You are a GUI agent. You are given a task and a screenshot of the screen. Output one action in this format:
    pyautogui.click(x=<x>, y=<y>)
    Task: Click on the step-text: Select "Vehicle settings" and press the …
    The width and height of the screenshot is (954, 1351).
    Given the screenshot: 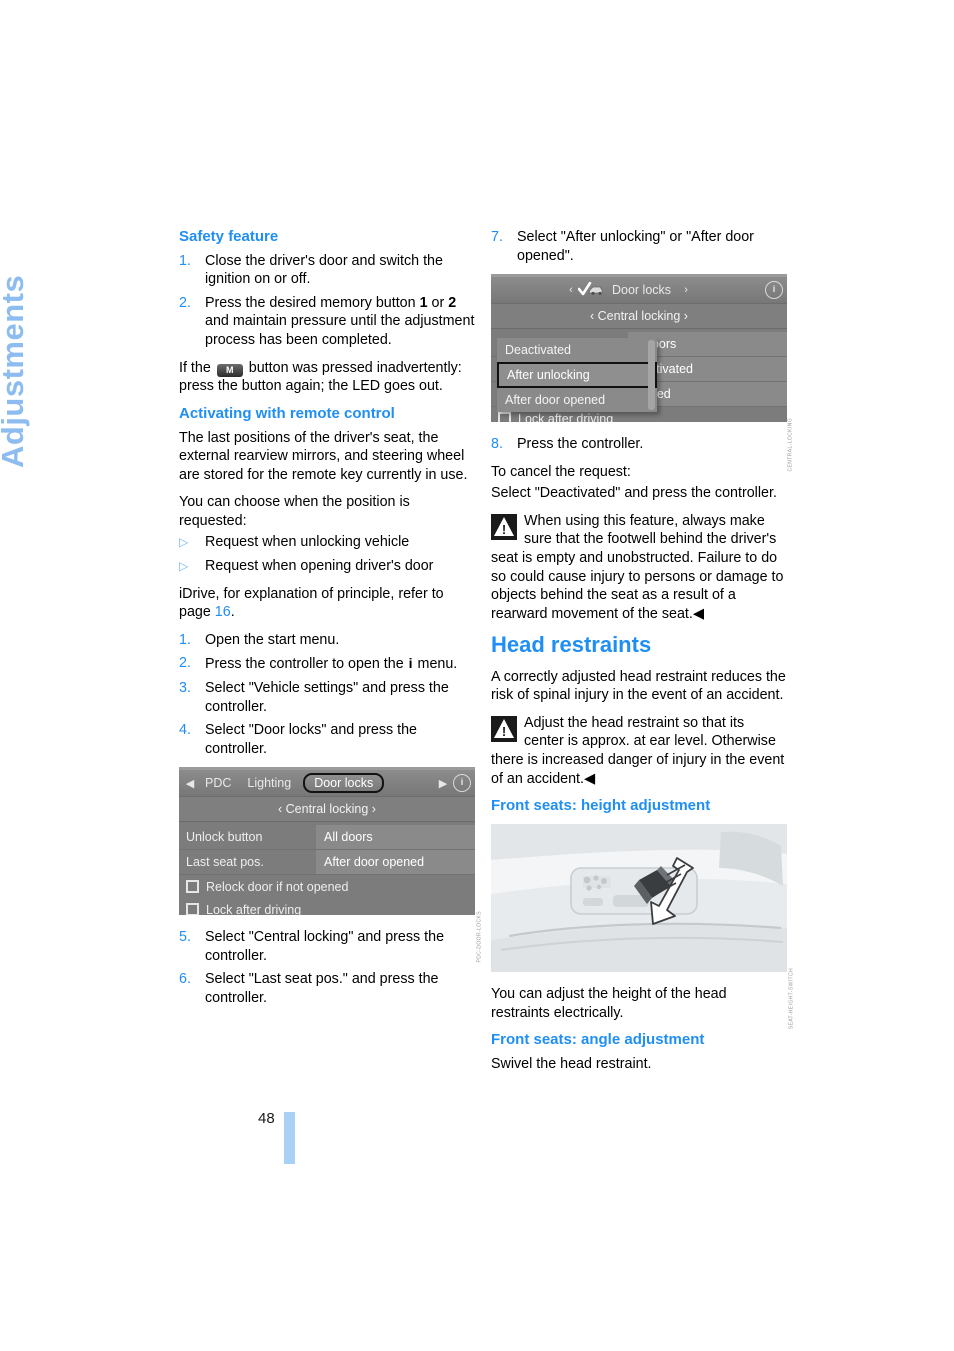 What is the action you would take?
    pyautogui.click(x=327, y=697)
    